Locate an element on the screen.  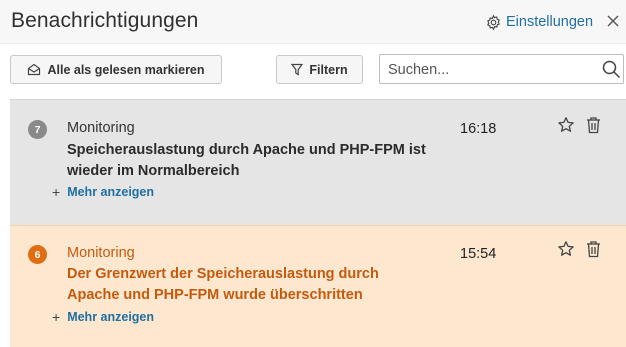
count-badge: 7 is located at coordinates (37, 129).